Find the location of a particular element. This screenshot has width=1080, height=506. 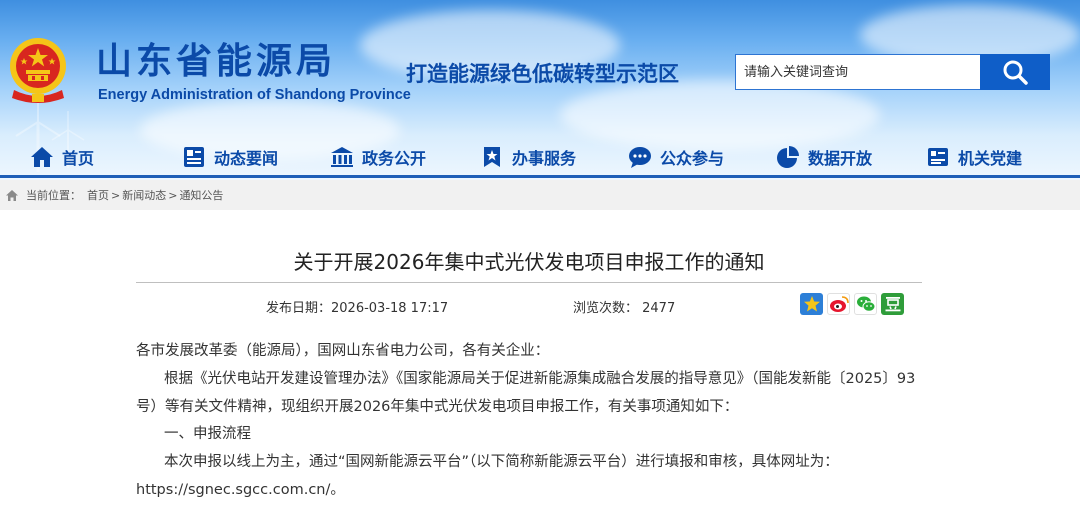

party-icon is located at coordinates (938, 157).